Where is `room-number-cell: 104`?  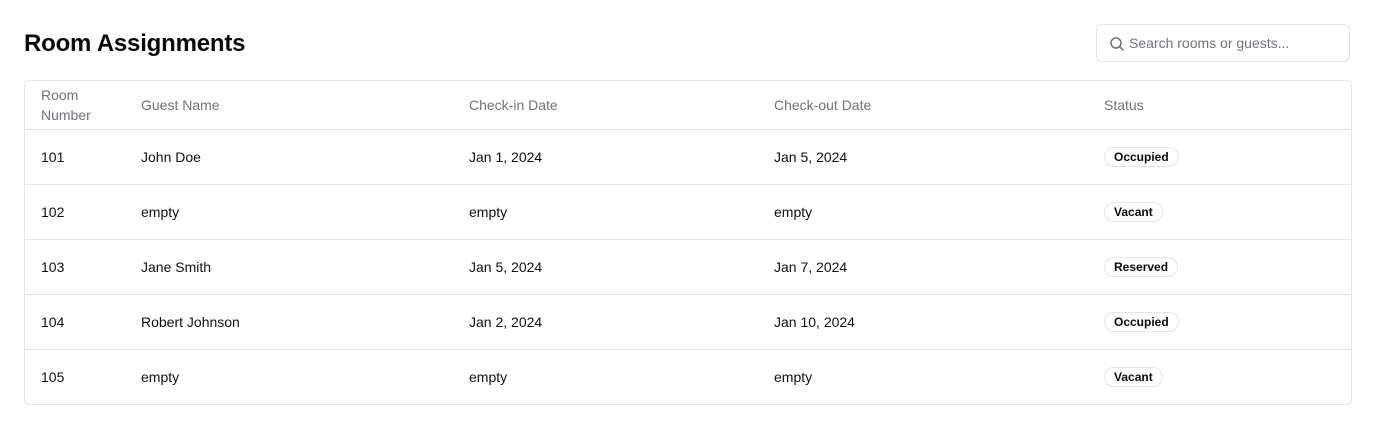 room-number-cell: 104 is located at coordinates (75, 322).